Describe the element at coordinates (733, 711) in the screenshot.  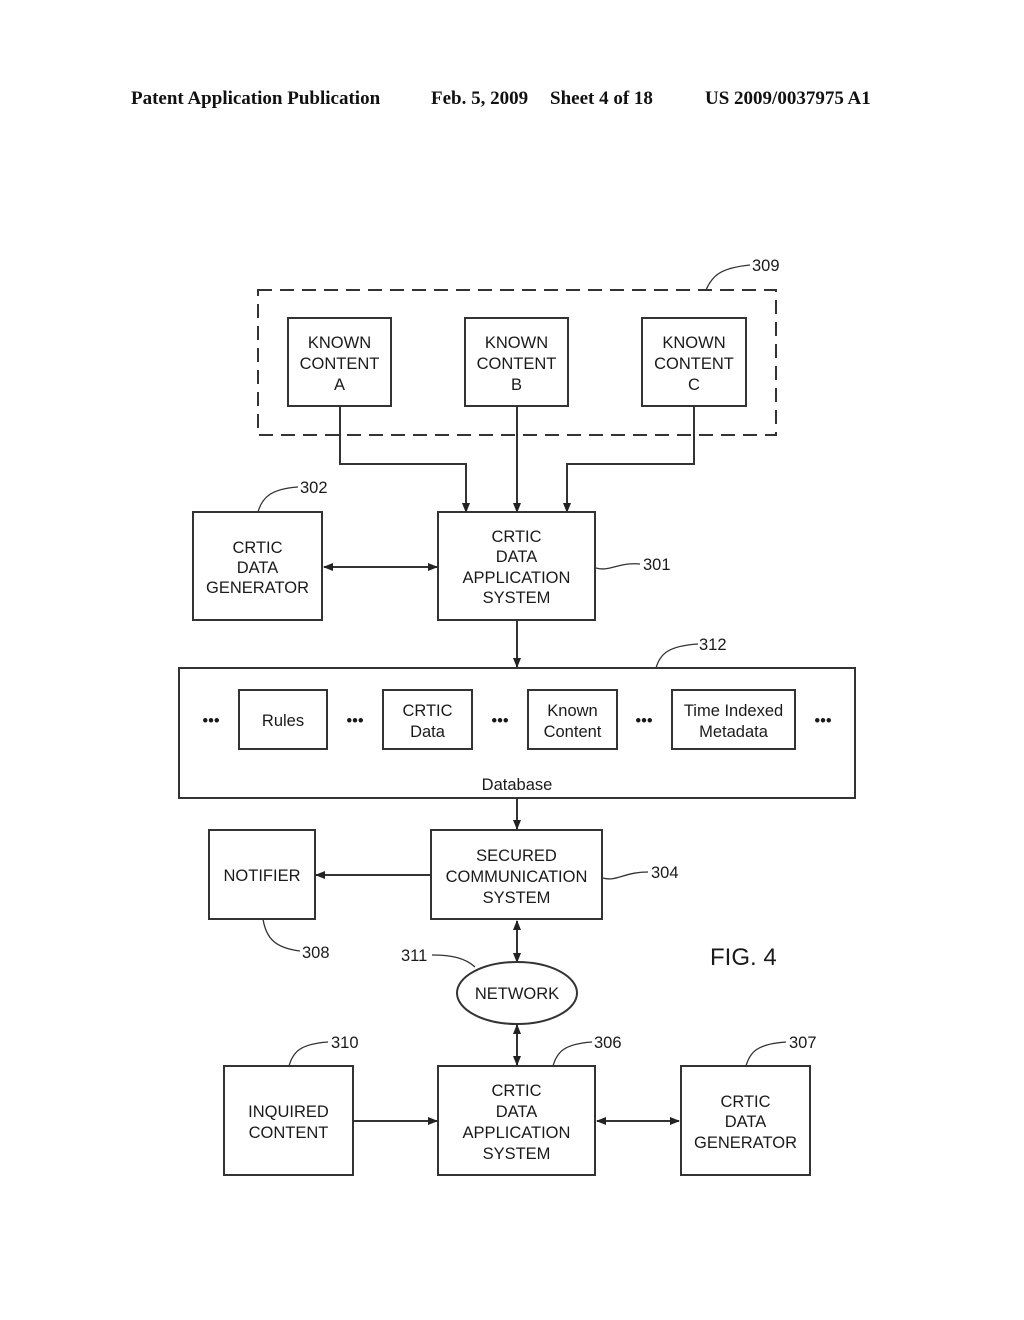
I see `svg-text: Time Indexed` at that location.